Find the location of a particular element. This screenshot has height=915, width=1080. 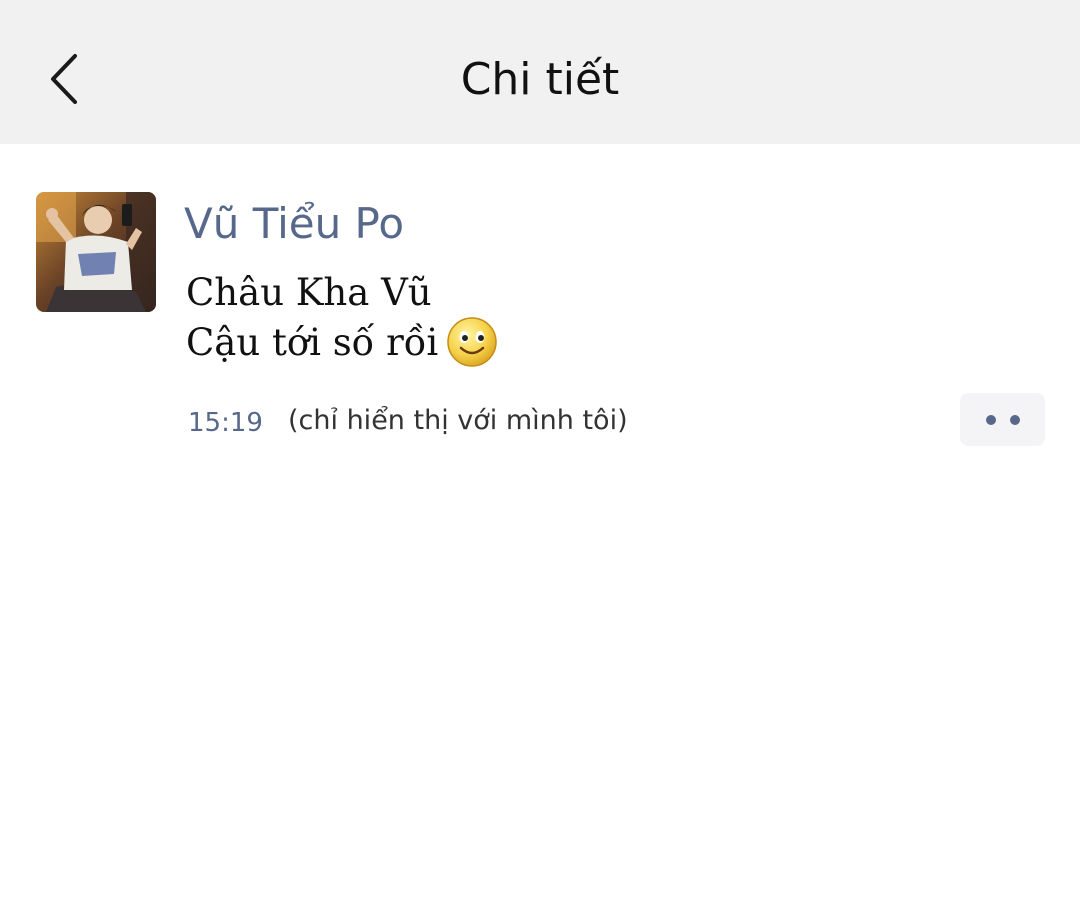

visibility-note: (chỉ hiển thị với mình tôi) is located at coordinates (458, 420).